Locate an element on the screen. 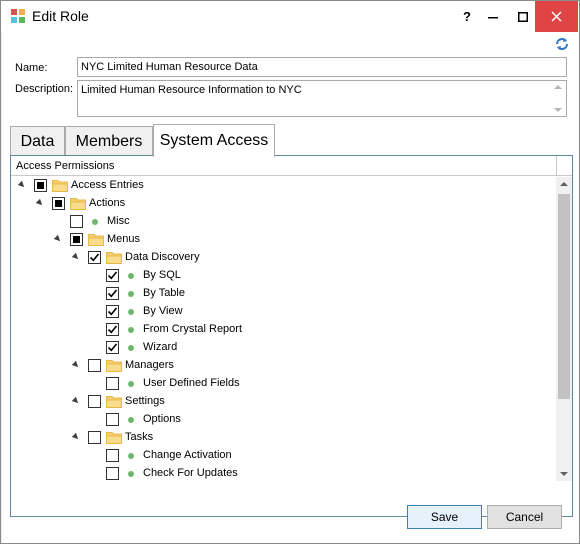  save-button: Save is located at coordinates (444, 517).